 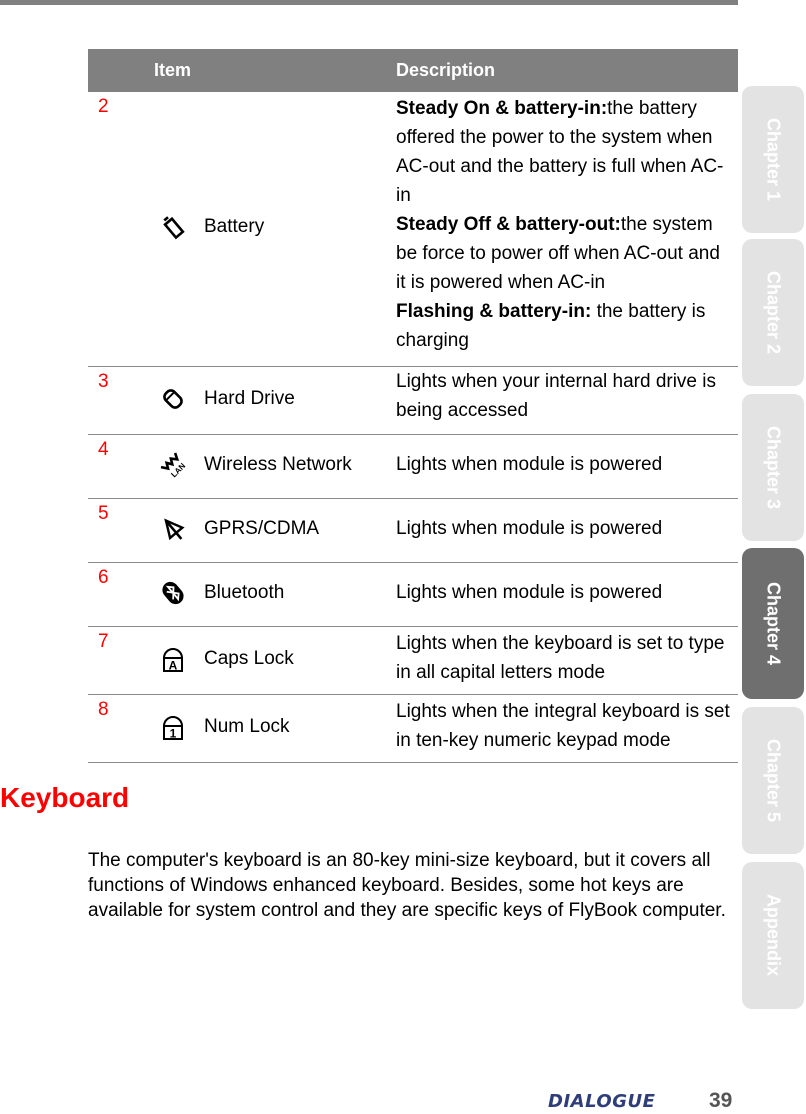 I want to click on num-lock-icon: 1, so click(x=173, y=727).